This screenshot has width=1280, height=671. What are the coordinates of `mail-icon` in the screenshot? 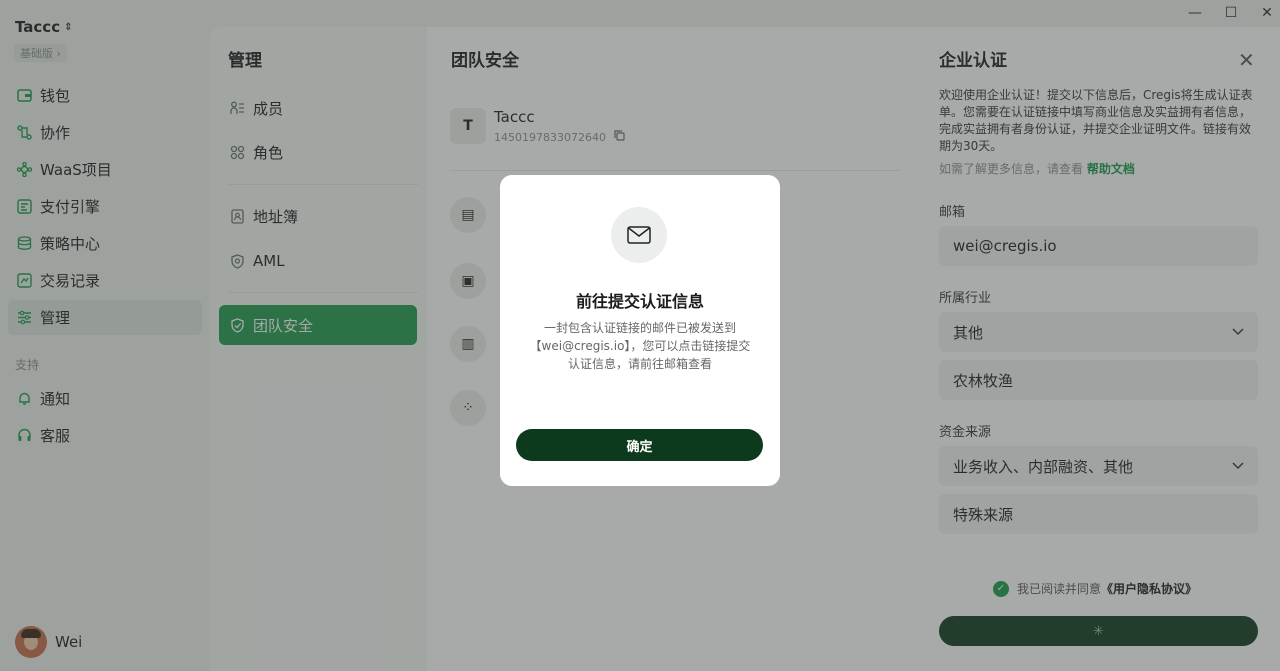 It's located at (639, 235).